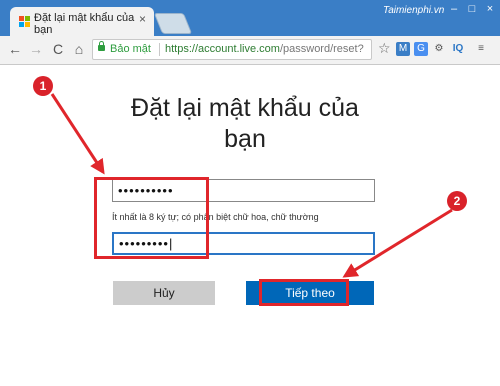  What do you see at coordinates (222, 49) in the screenshot?
I see `url-host: https://account.live.com` at bounding box center [222, 49].